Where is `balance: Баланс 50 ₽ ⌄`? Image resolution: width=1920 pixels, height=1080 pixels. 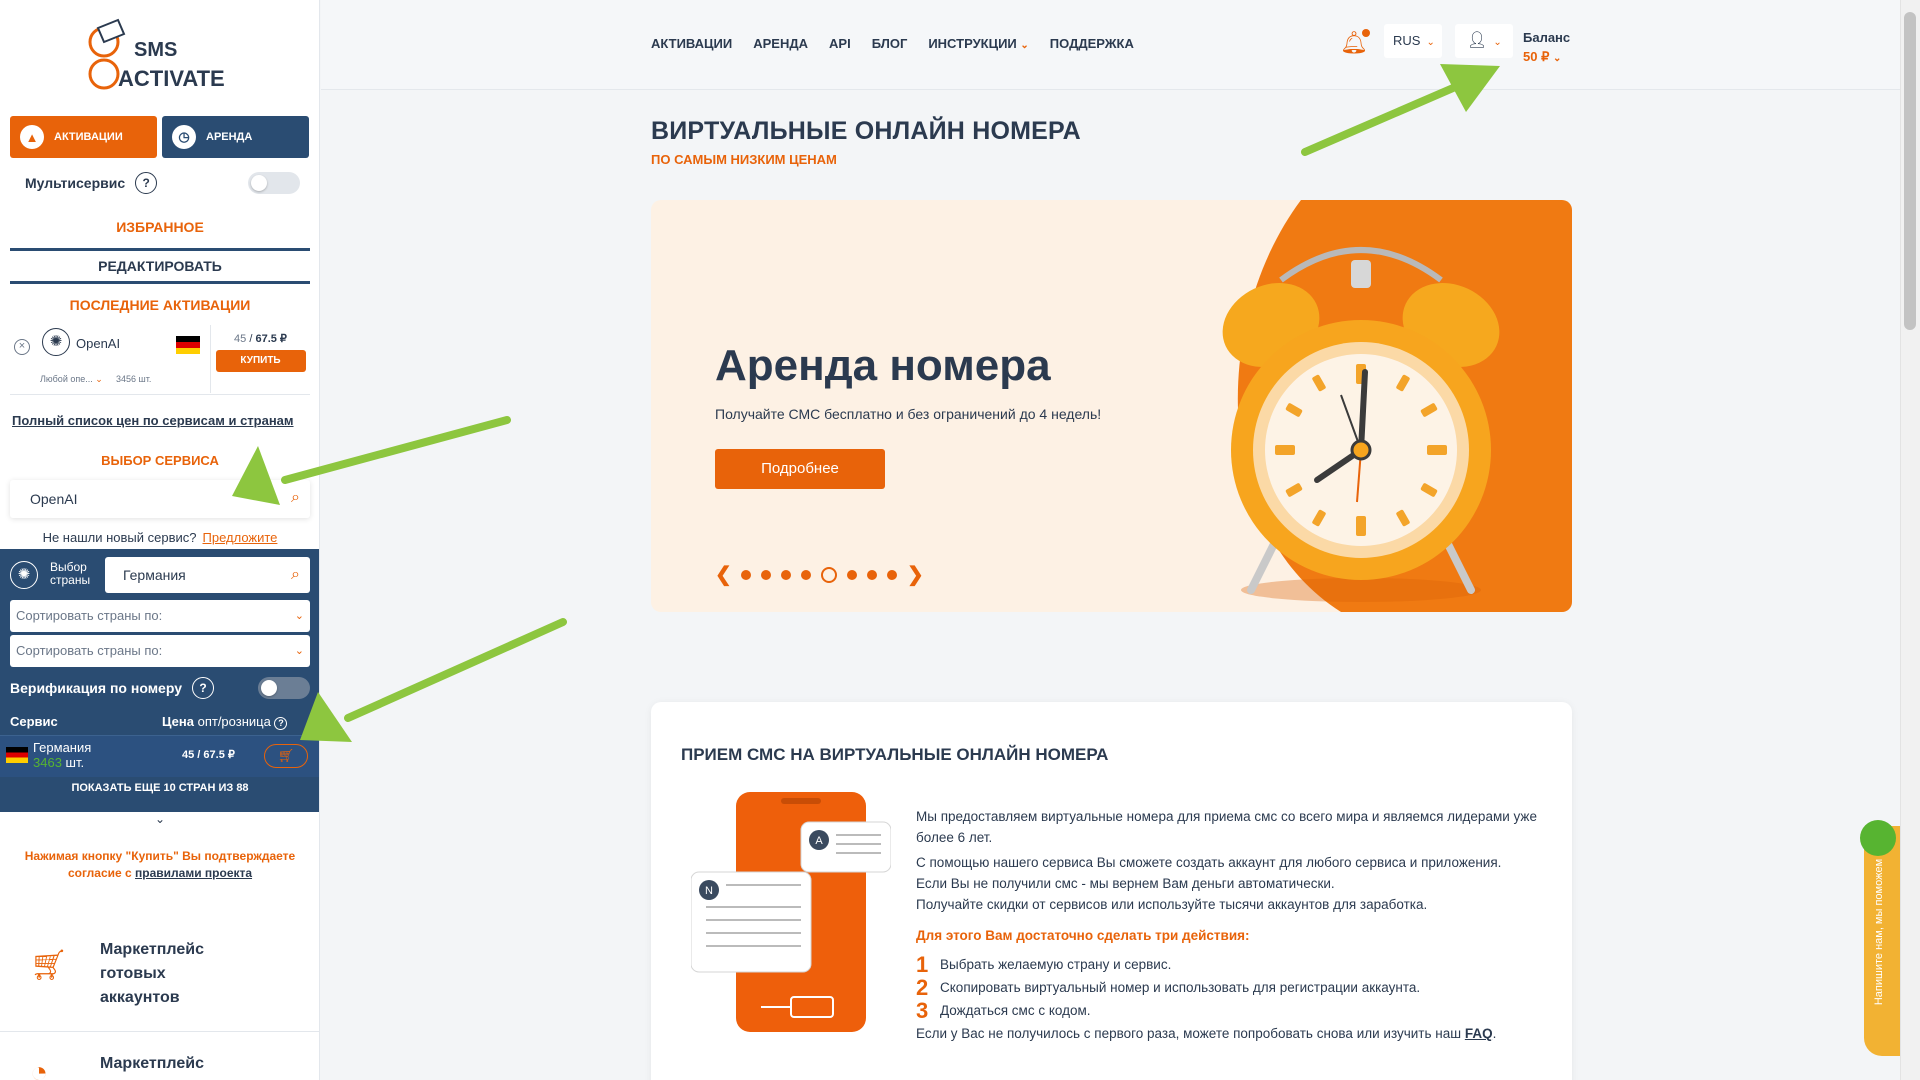
balance: Баланс 50 ₽ ⌄ is located at coordinates (1546, 48).